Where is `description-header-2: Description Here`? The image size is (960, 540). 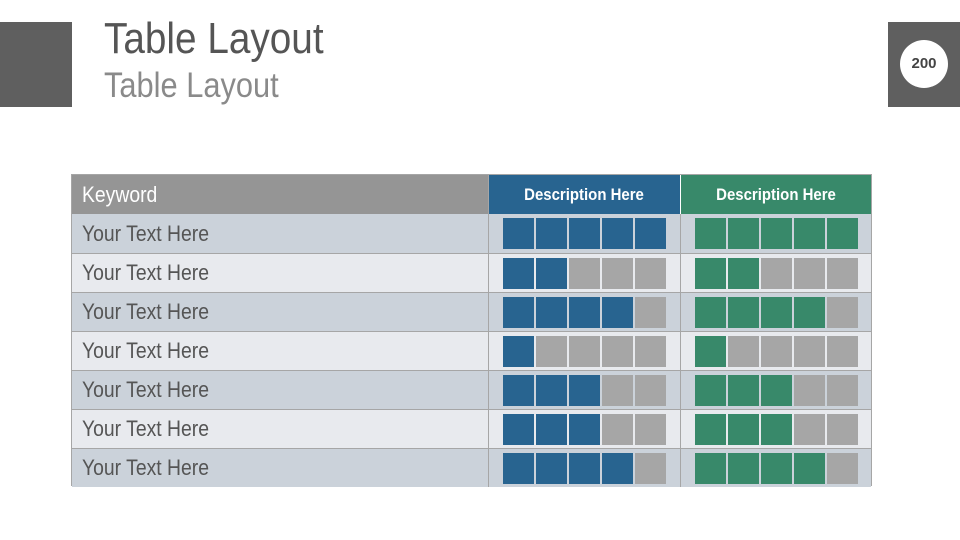
description-header-2: Description Here is located at coordinates (776, 194).